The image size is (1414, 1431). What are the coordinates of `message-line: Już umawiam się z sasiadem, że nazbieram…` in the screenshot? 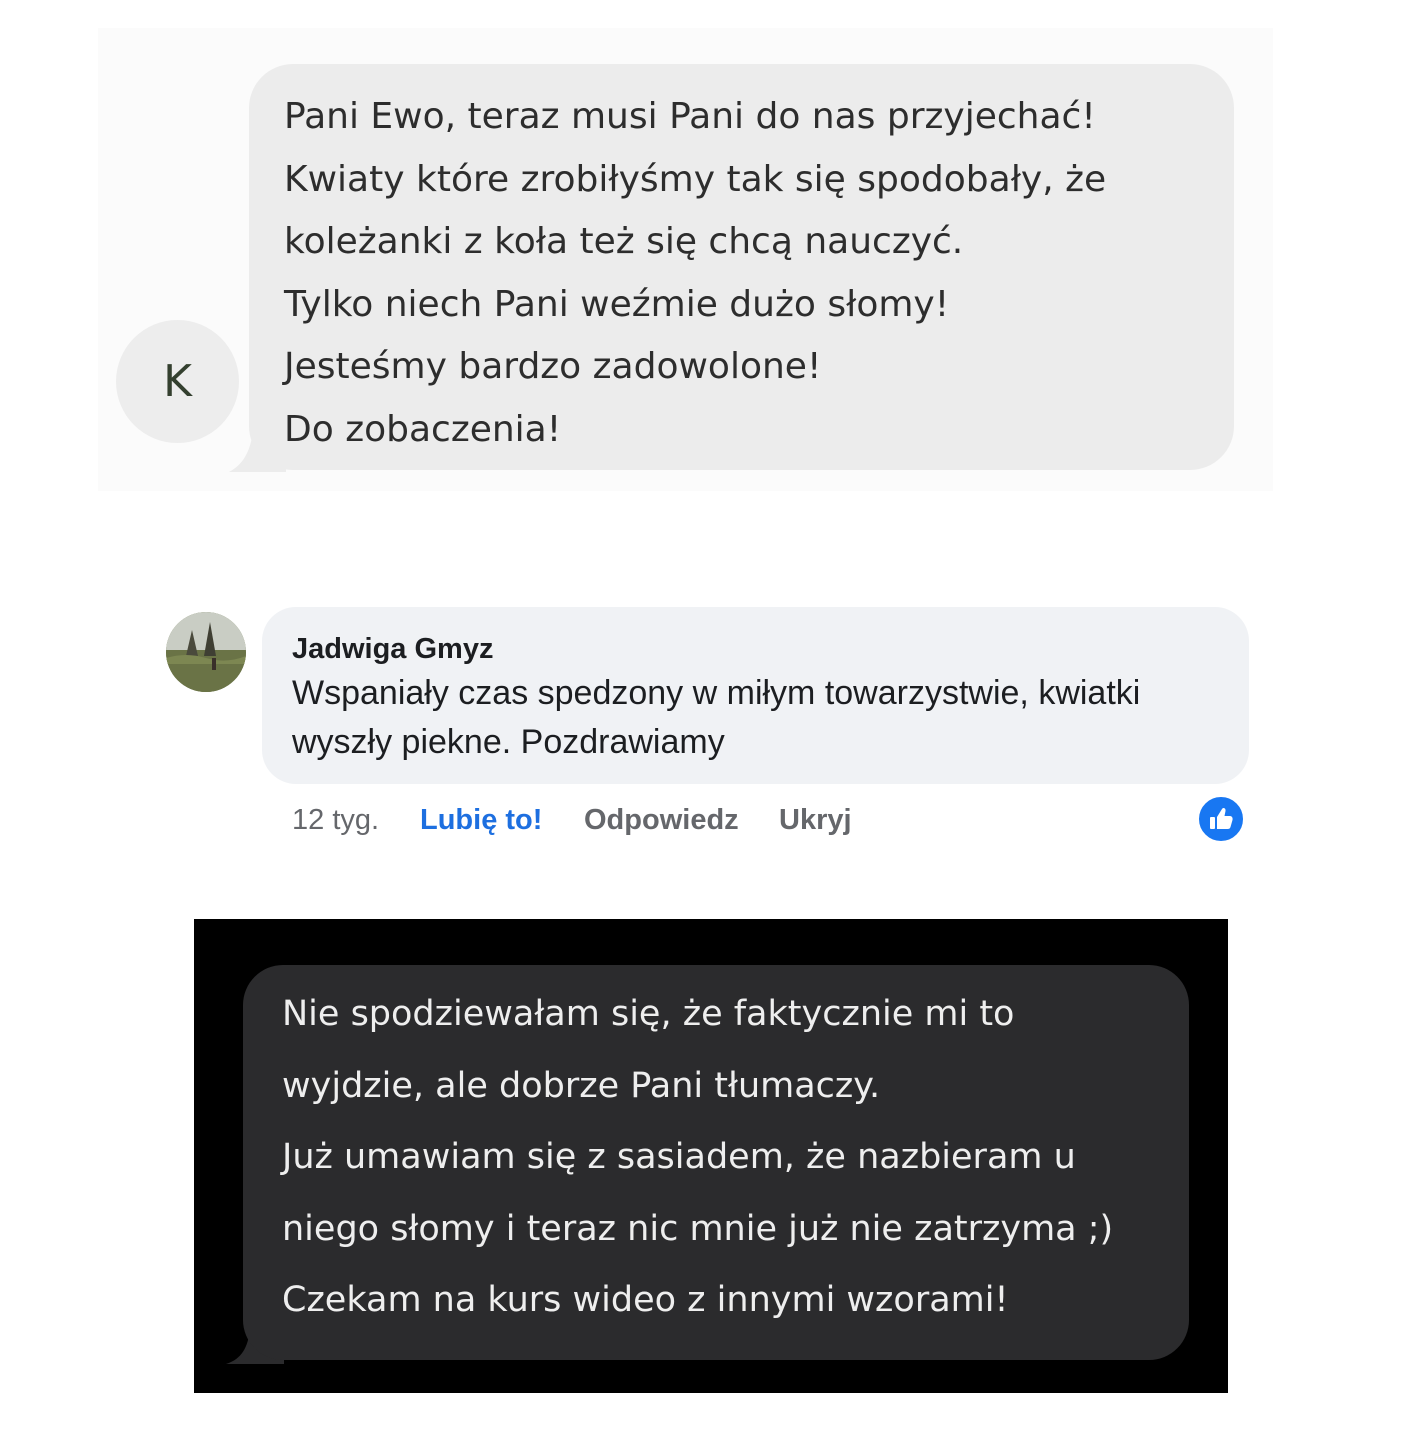 It's located at (679, 1157).